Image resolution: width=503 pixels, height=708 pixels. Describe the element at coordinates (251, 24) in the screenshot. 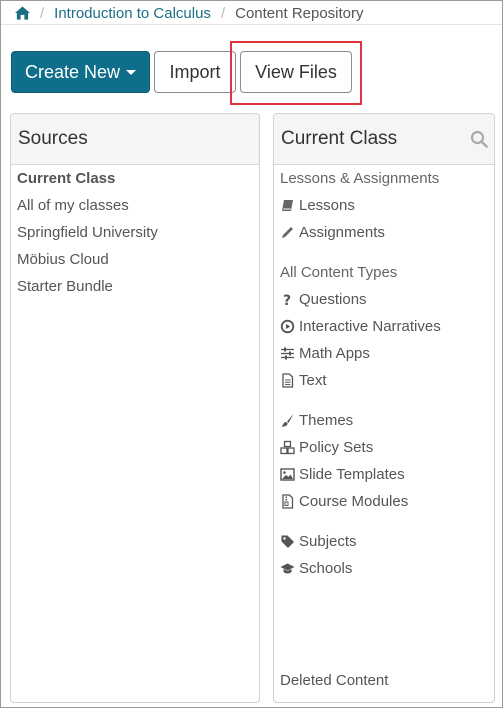

I see `breadcrumb-divider` at that location.